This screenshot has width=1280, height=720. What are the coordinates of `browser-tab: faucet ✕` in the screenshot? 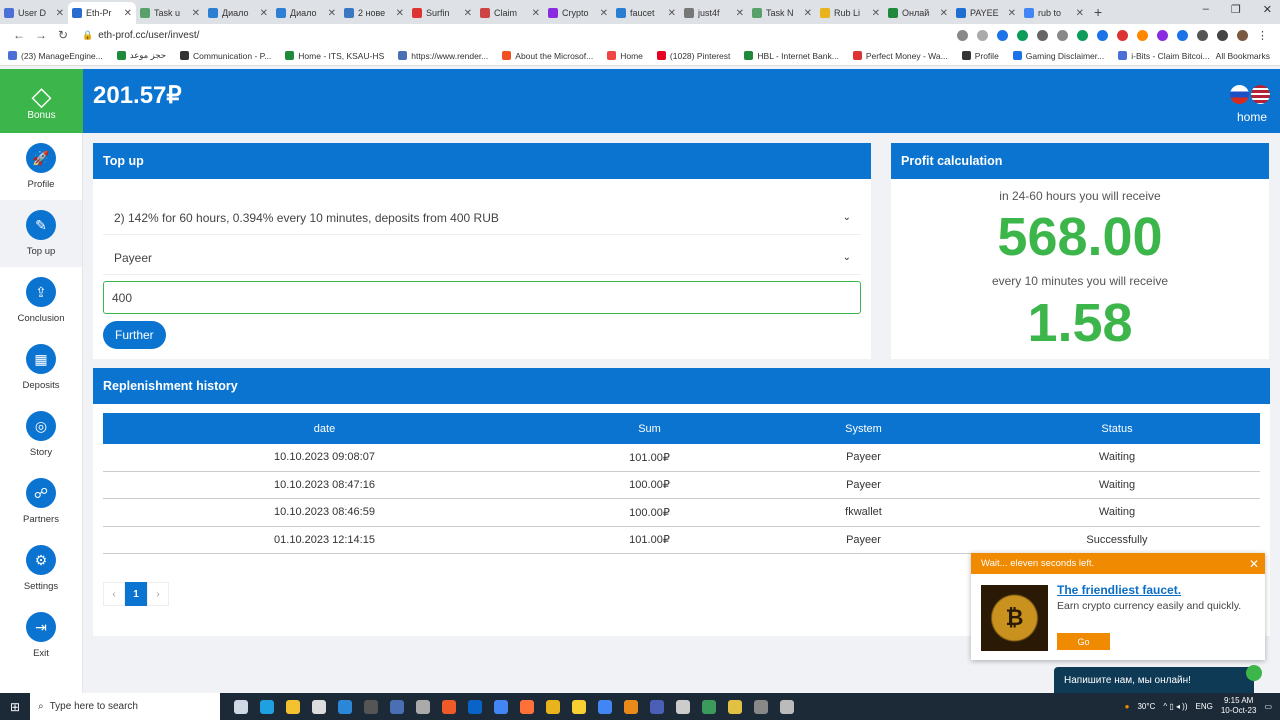 It's located at (646, 13).